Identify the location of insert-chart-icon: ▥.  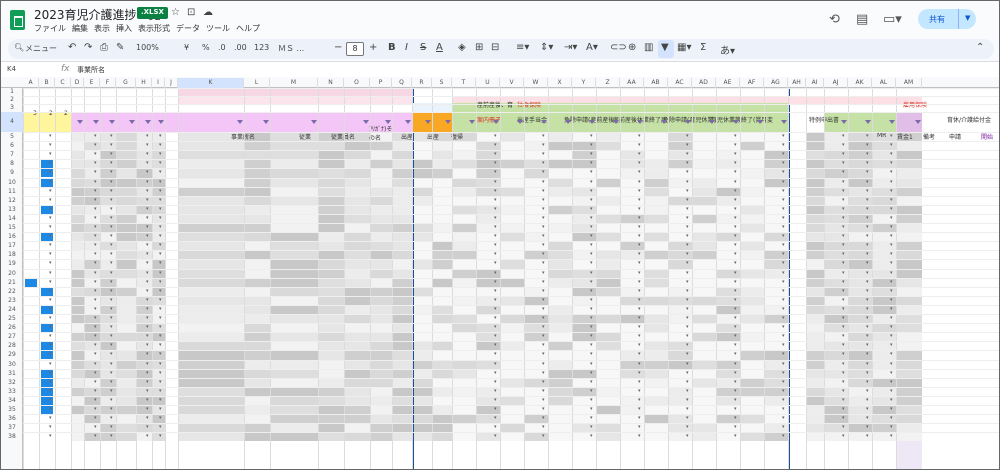
(648, 47).